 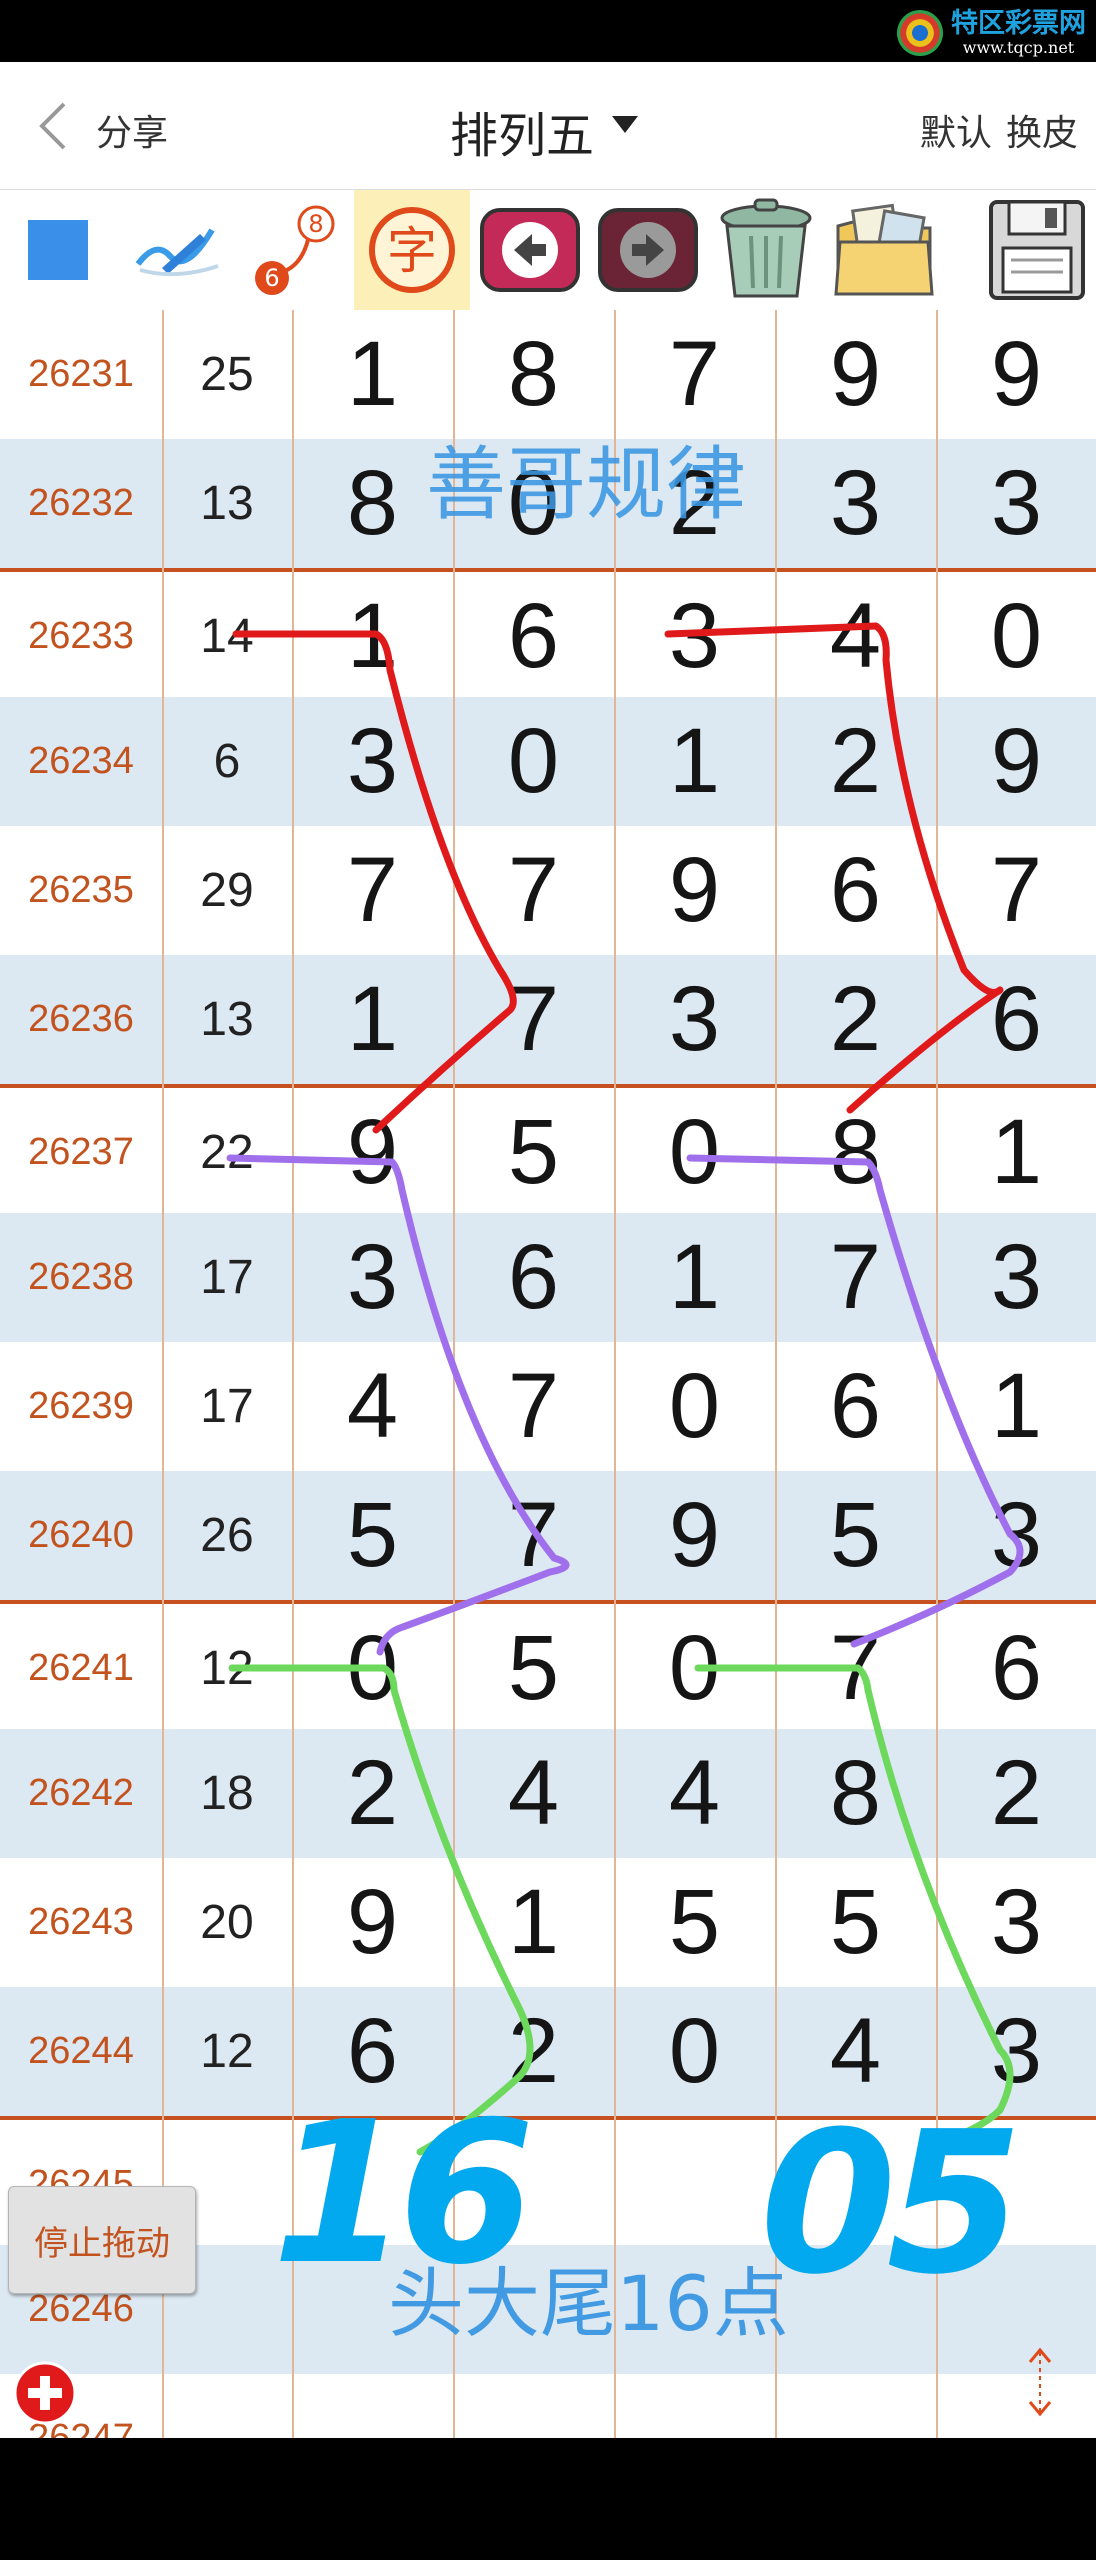 I want to click on table-row: 26242 18 2 4 4 8 2, so click(x=548, y=1793).